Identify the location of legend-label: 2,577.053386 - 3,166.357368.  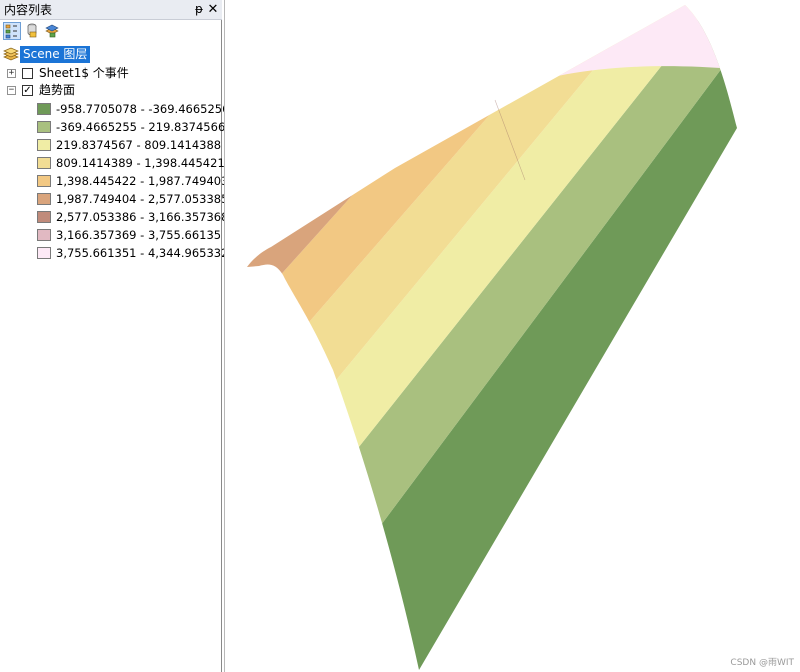
(142, 217).